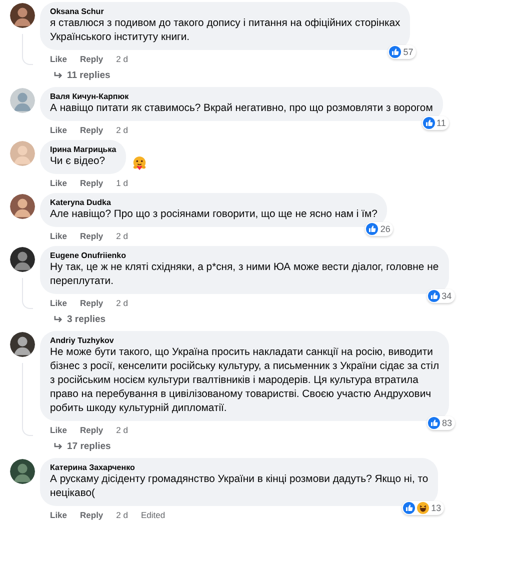  I want to click on author-name: Ірина Магрицька, so click(83, 149).